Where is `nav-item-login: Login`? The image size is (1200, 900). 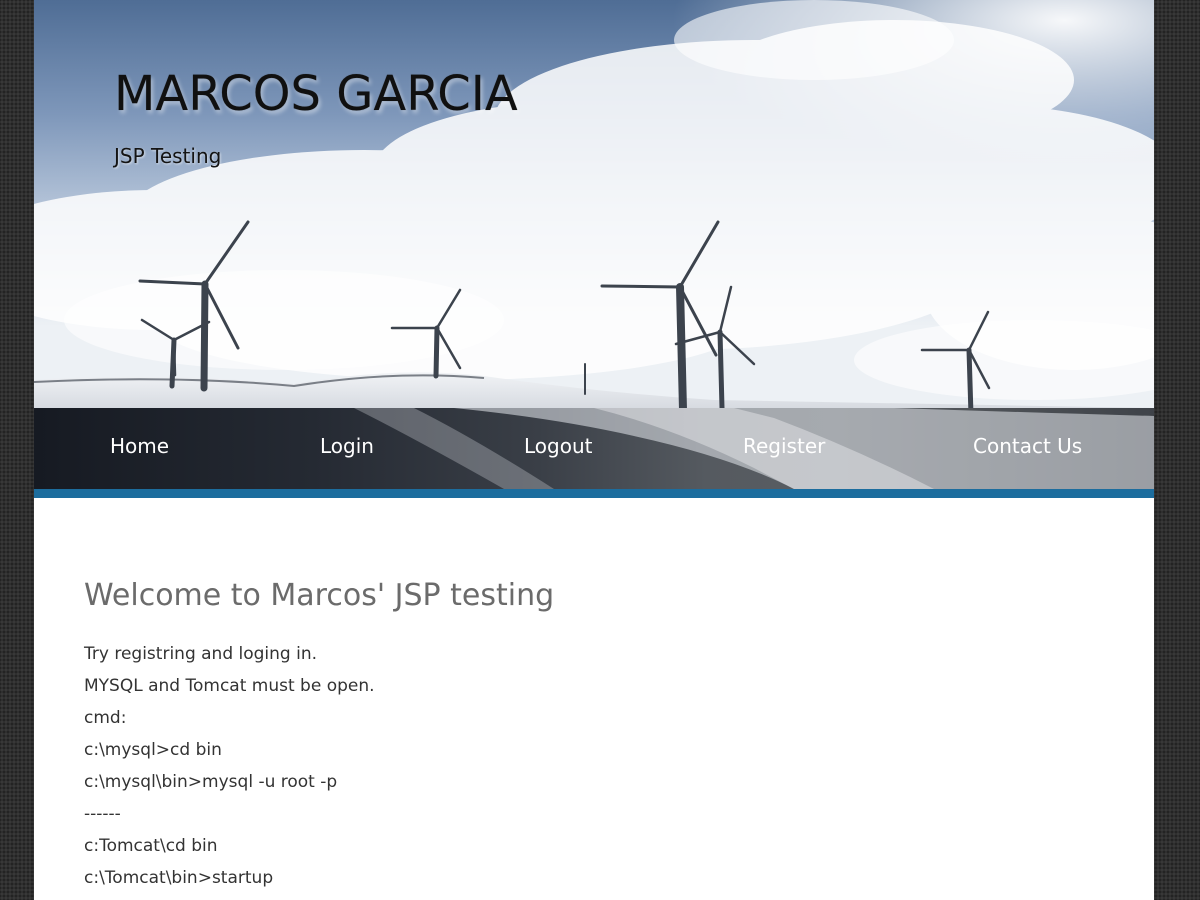 nav-item-login: Login is located at coordinates (347, 446).